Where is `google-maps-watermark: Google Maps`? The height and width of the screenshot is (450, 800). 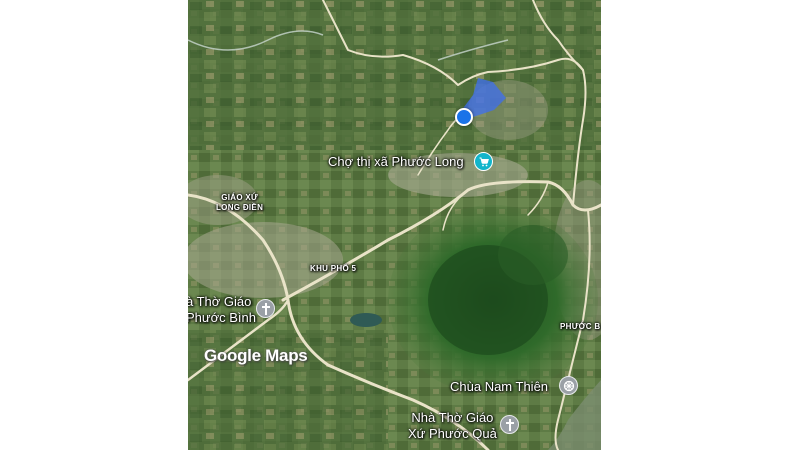 google-maps-watermark: Google Maps is located at coordinates (256, 355).